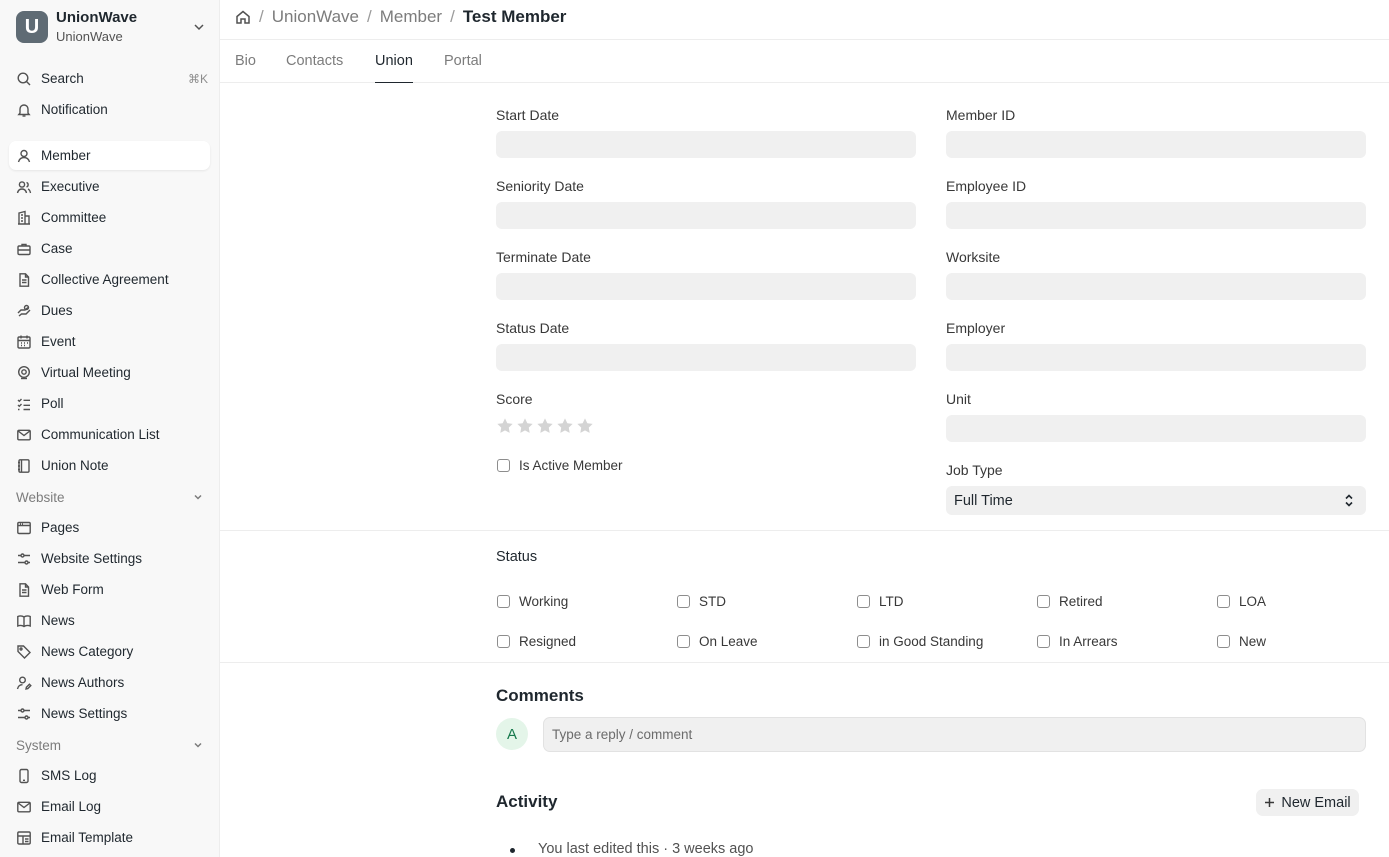  What do you see at coordinates (512, 734) in the screenshot?
I see `avatar: A` at bounding box center [512, 734].